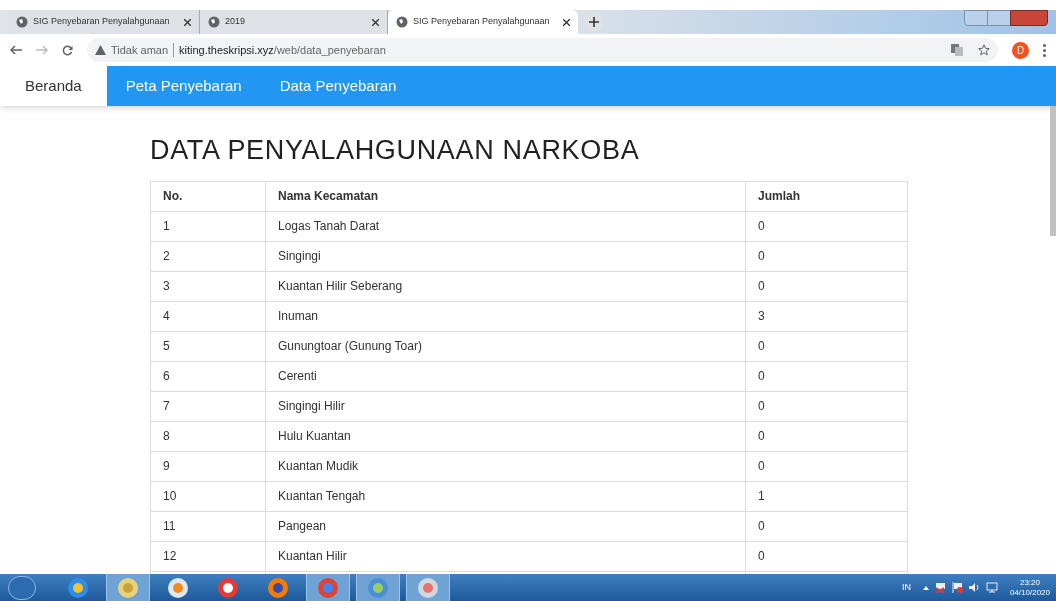  I want to click on table-cell: Kuantan Hilir Seberang, so click(505, 286).